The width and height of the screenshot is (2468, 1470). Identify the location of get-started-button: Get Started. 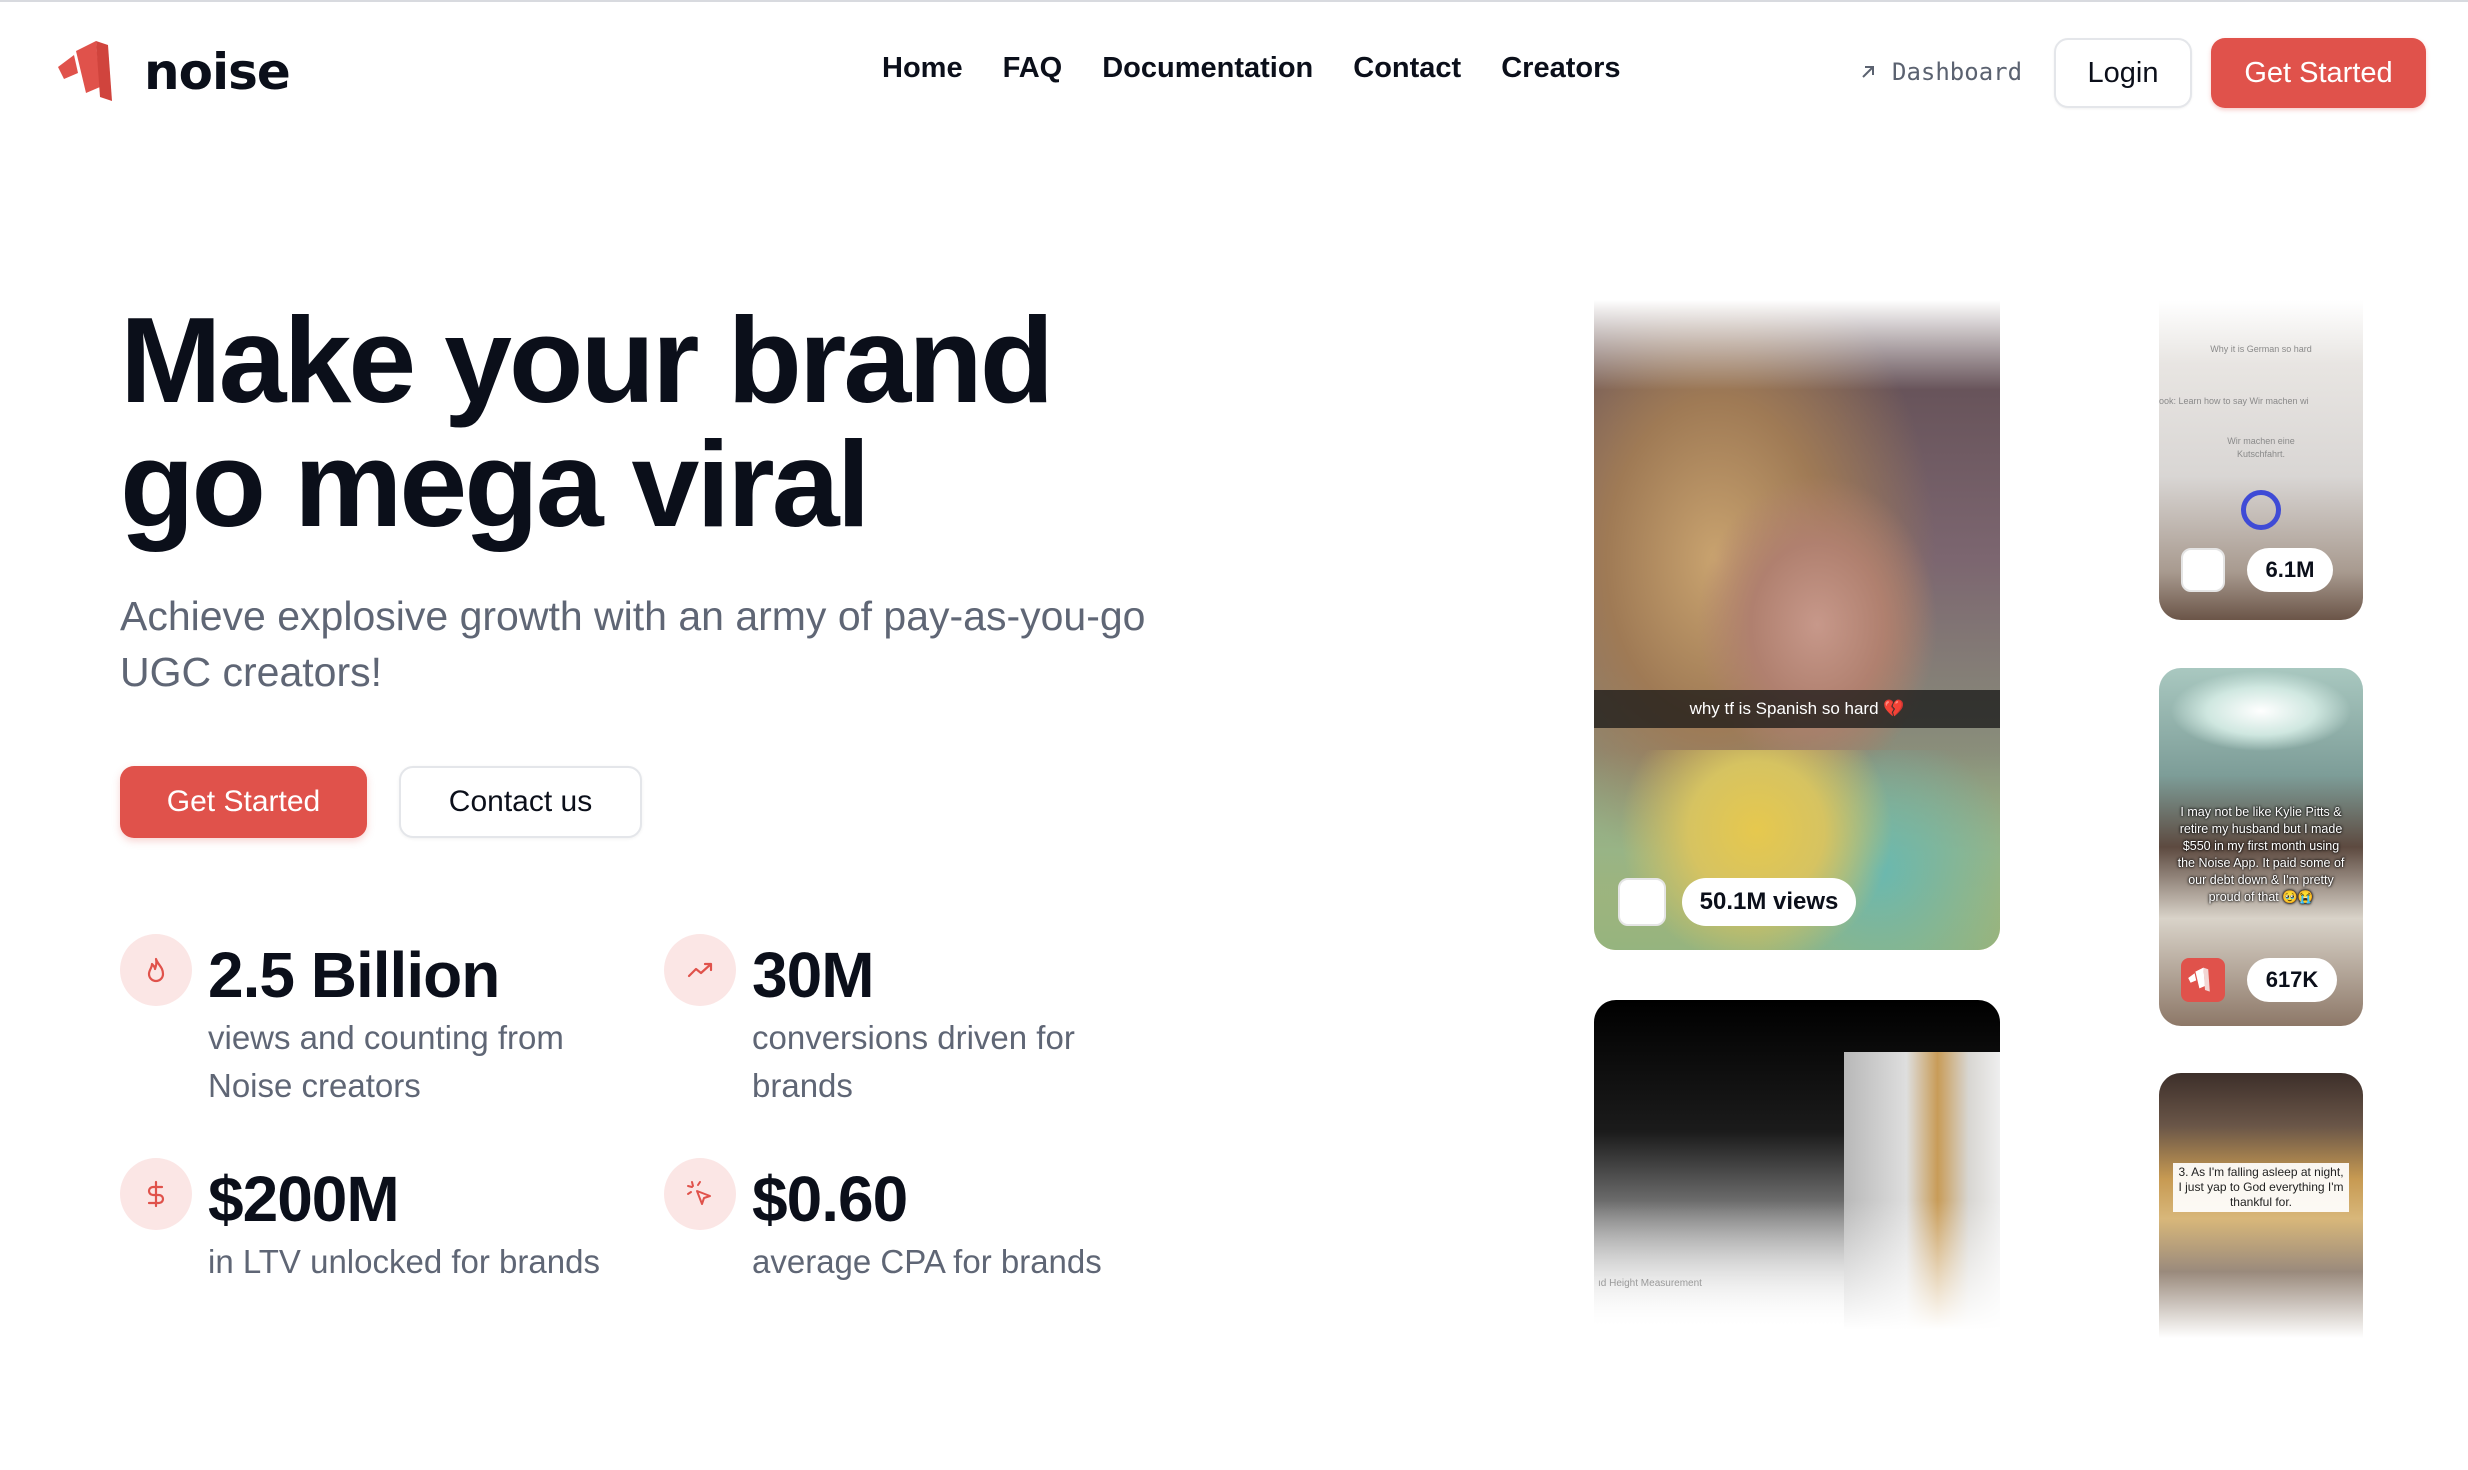
(243, 802).